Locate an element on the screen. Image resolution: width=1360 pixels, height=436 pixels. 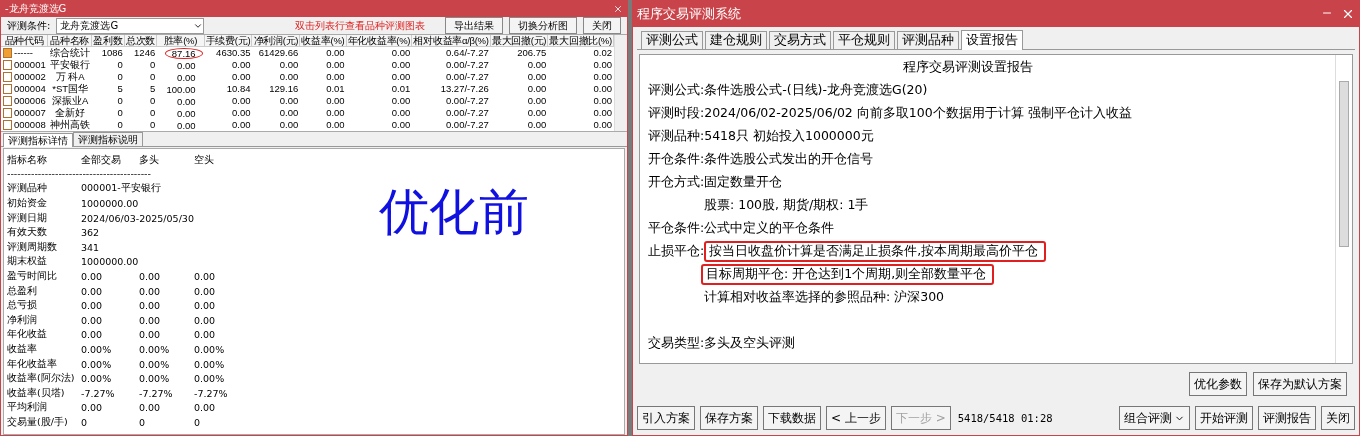
column-header: 手续费(元) is located at coordinates (228, 41).